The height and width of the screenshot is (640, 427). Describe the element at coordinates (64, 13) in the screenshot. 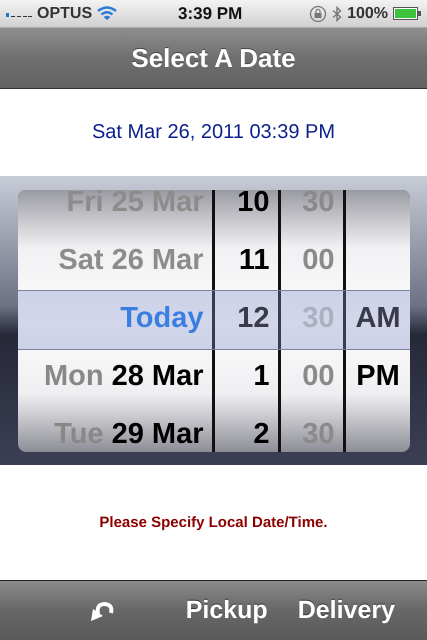

I see `carrier-name: OPTUS` at that location.